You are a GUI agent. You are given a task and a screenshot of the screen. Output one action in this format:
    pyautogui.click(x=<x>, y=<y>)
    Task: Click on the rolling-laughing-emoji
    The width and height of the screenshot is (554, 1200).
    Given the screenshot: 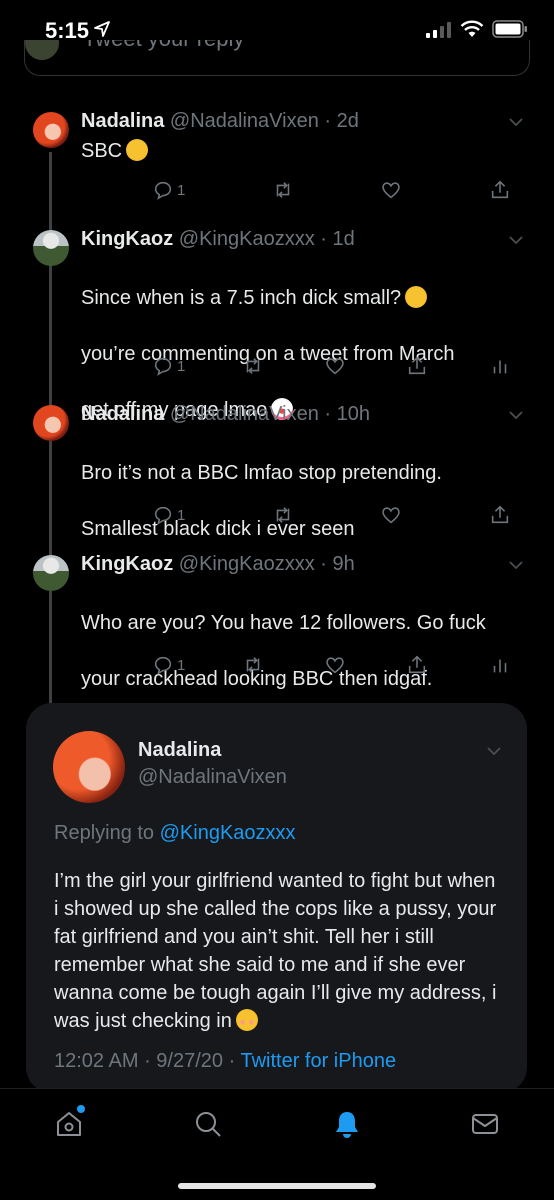 What is the action you would take?
    pyautogui.click(x=137, y=150)
    